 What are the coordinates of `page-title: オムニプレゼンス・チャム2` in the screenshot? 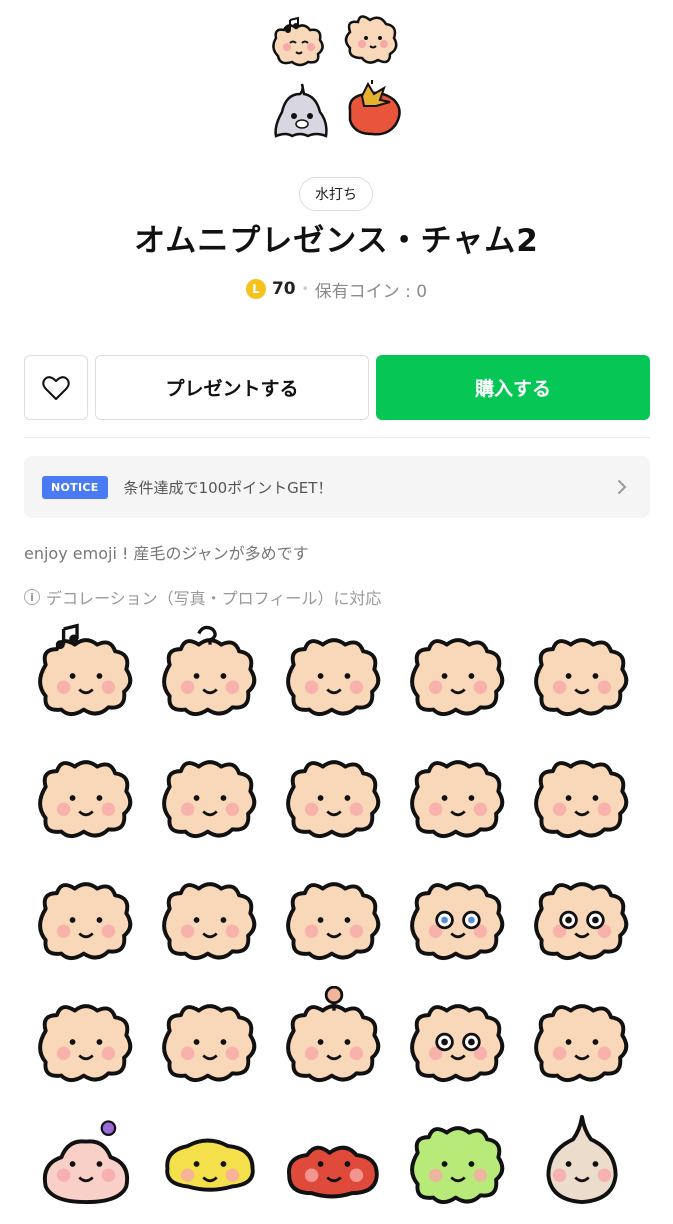 It's located at (336, 241).